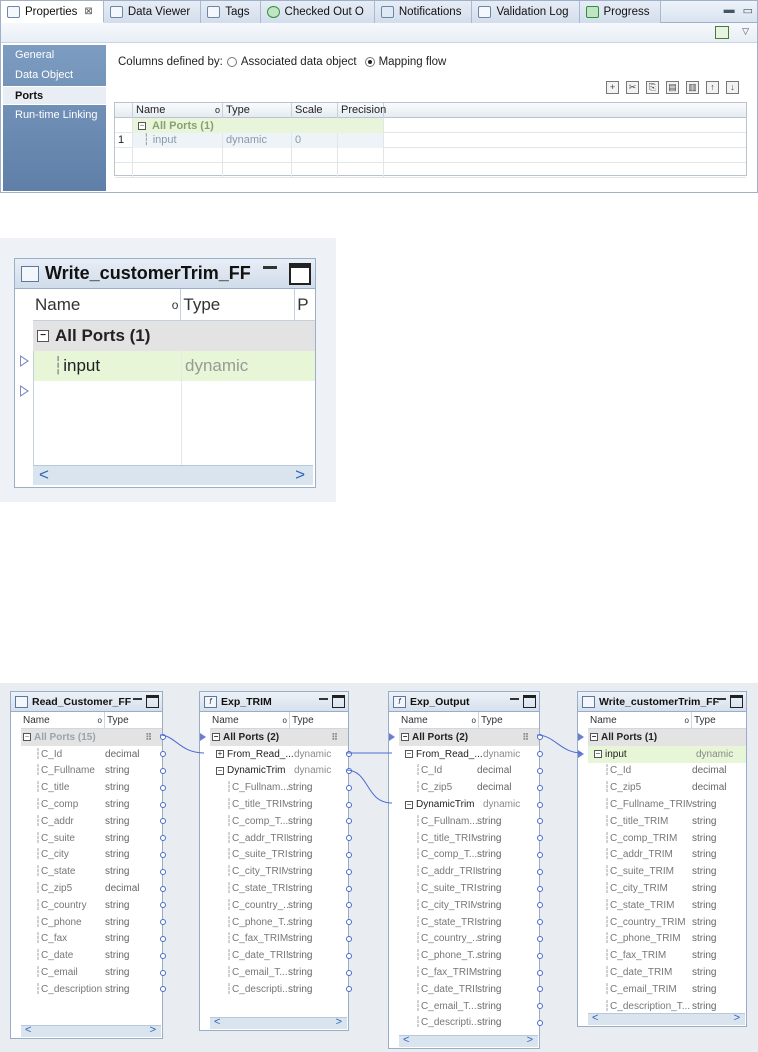 The height and width of the screenshot is (1052, 758). Describe the element at coordinates (93, 737) in the screenshot. I see `group-row: − All Ports (15) ⠿` at that location.